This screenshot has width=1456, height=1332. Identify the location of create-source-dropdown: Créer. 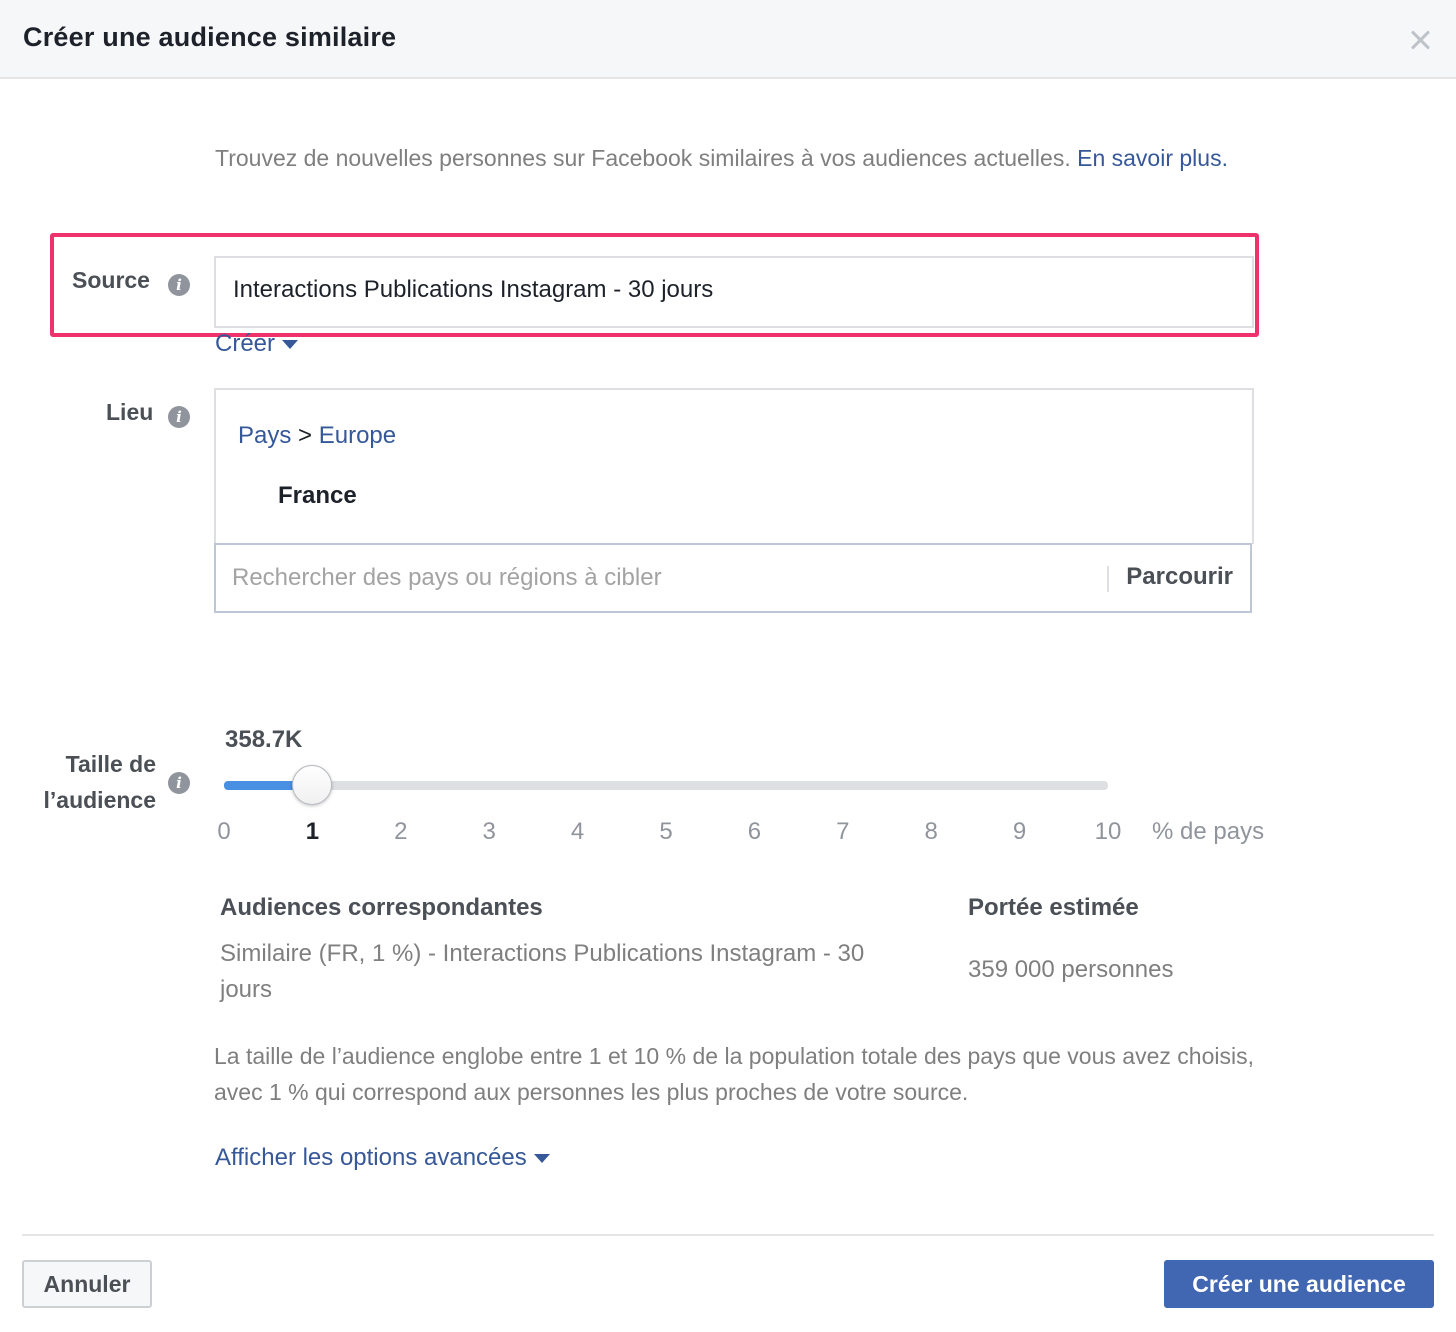
(257, 344).